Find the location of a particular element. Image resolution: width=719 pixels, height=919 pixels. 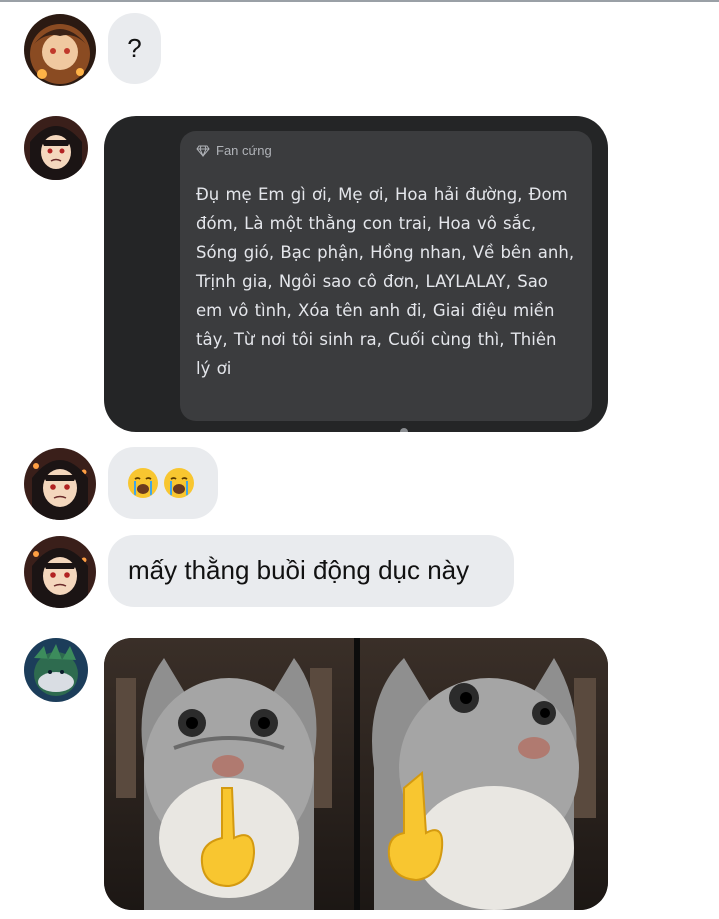

reaction-bubble is located at coordinates (163, 483).